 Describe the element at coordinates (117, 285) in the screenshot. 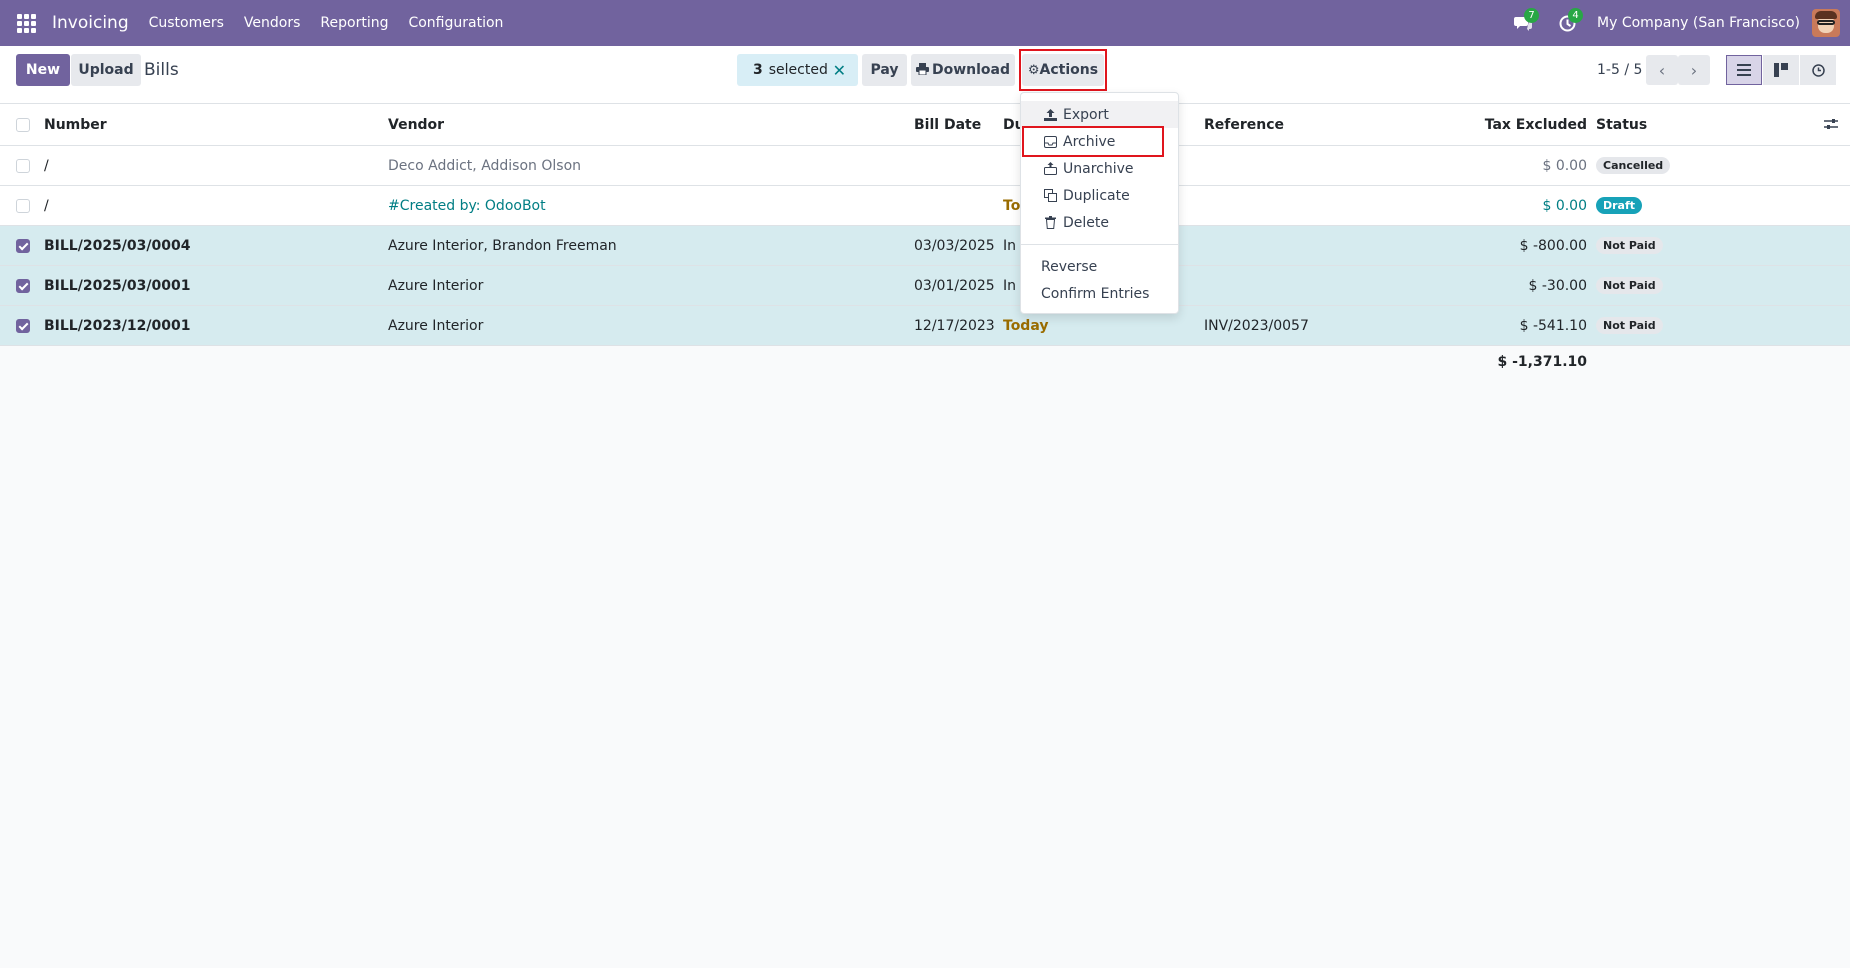

I see `cell-number: BILL/2025/03/0001` at that location.